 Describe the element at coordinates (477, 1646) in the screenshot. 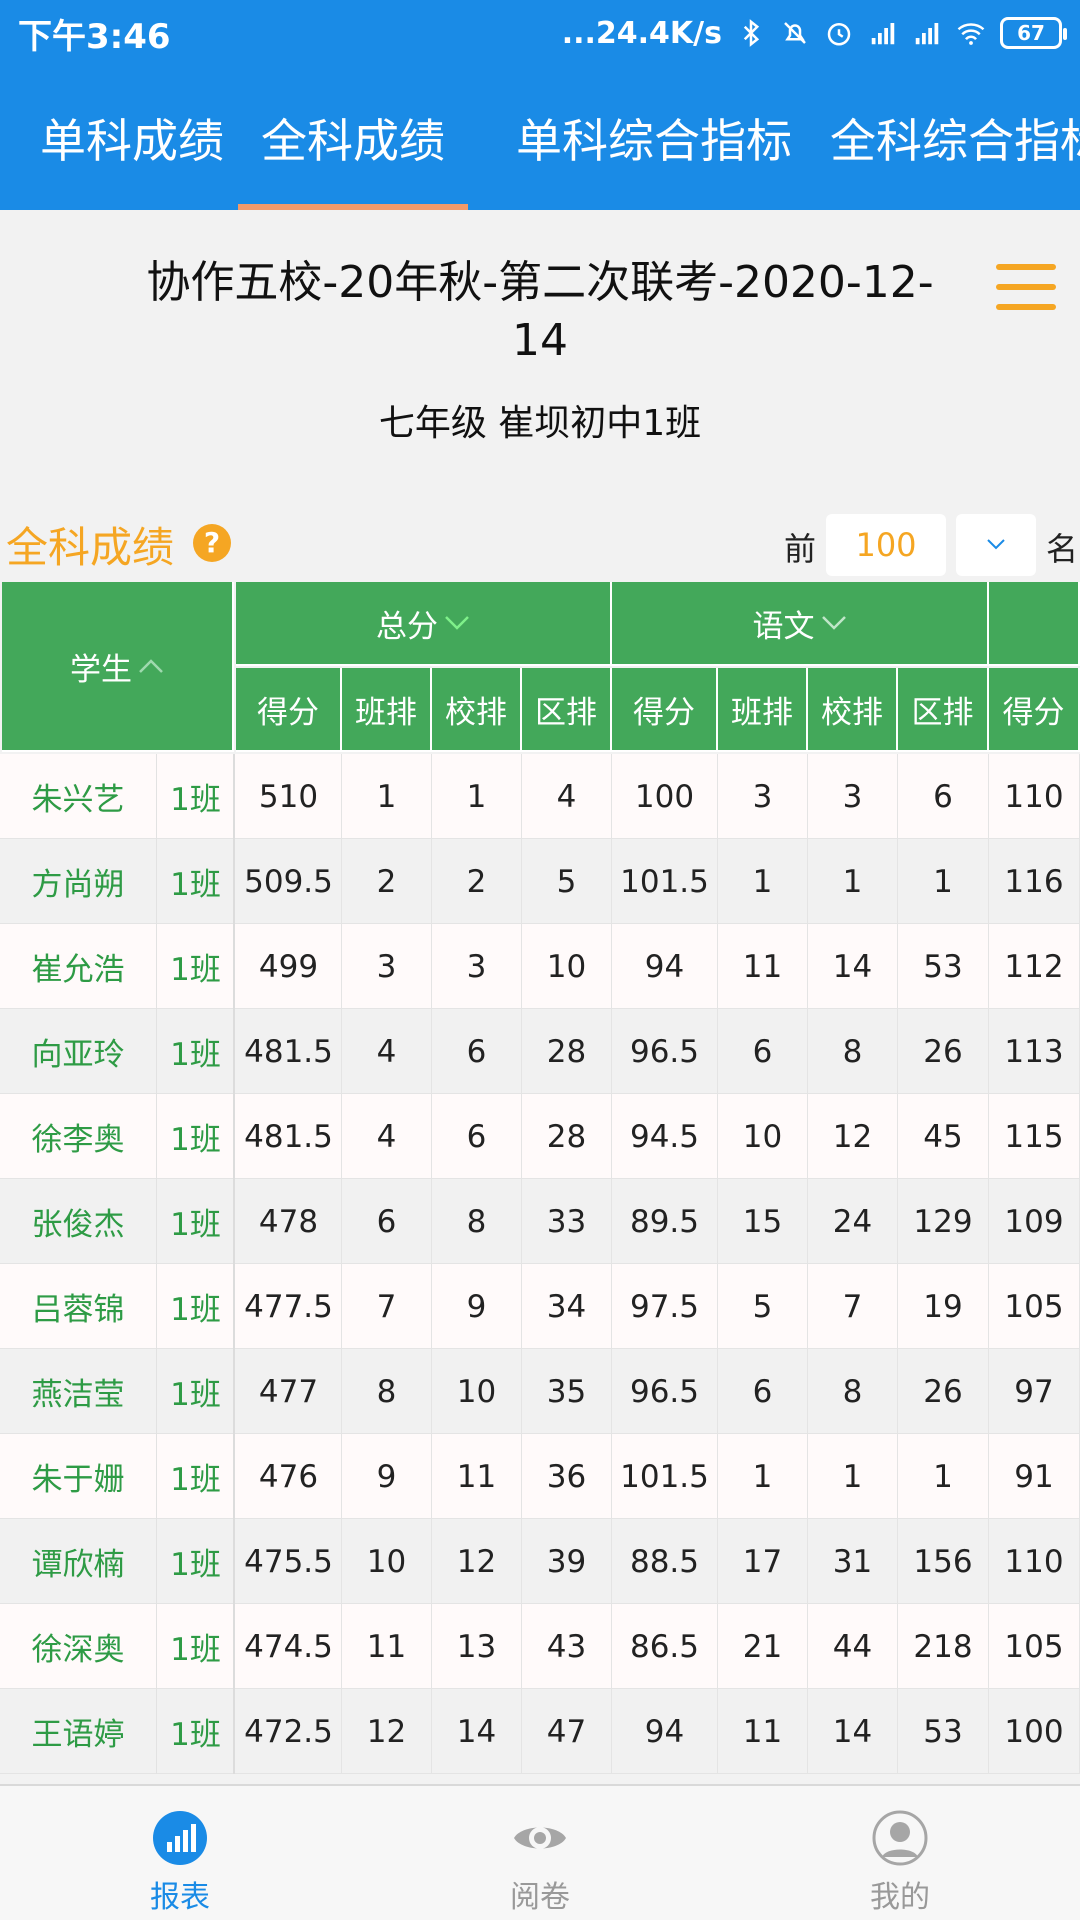

I see `score-cell: 13` at that location.